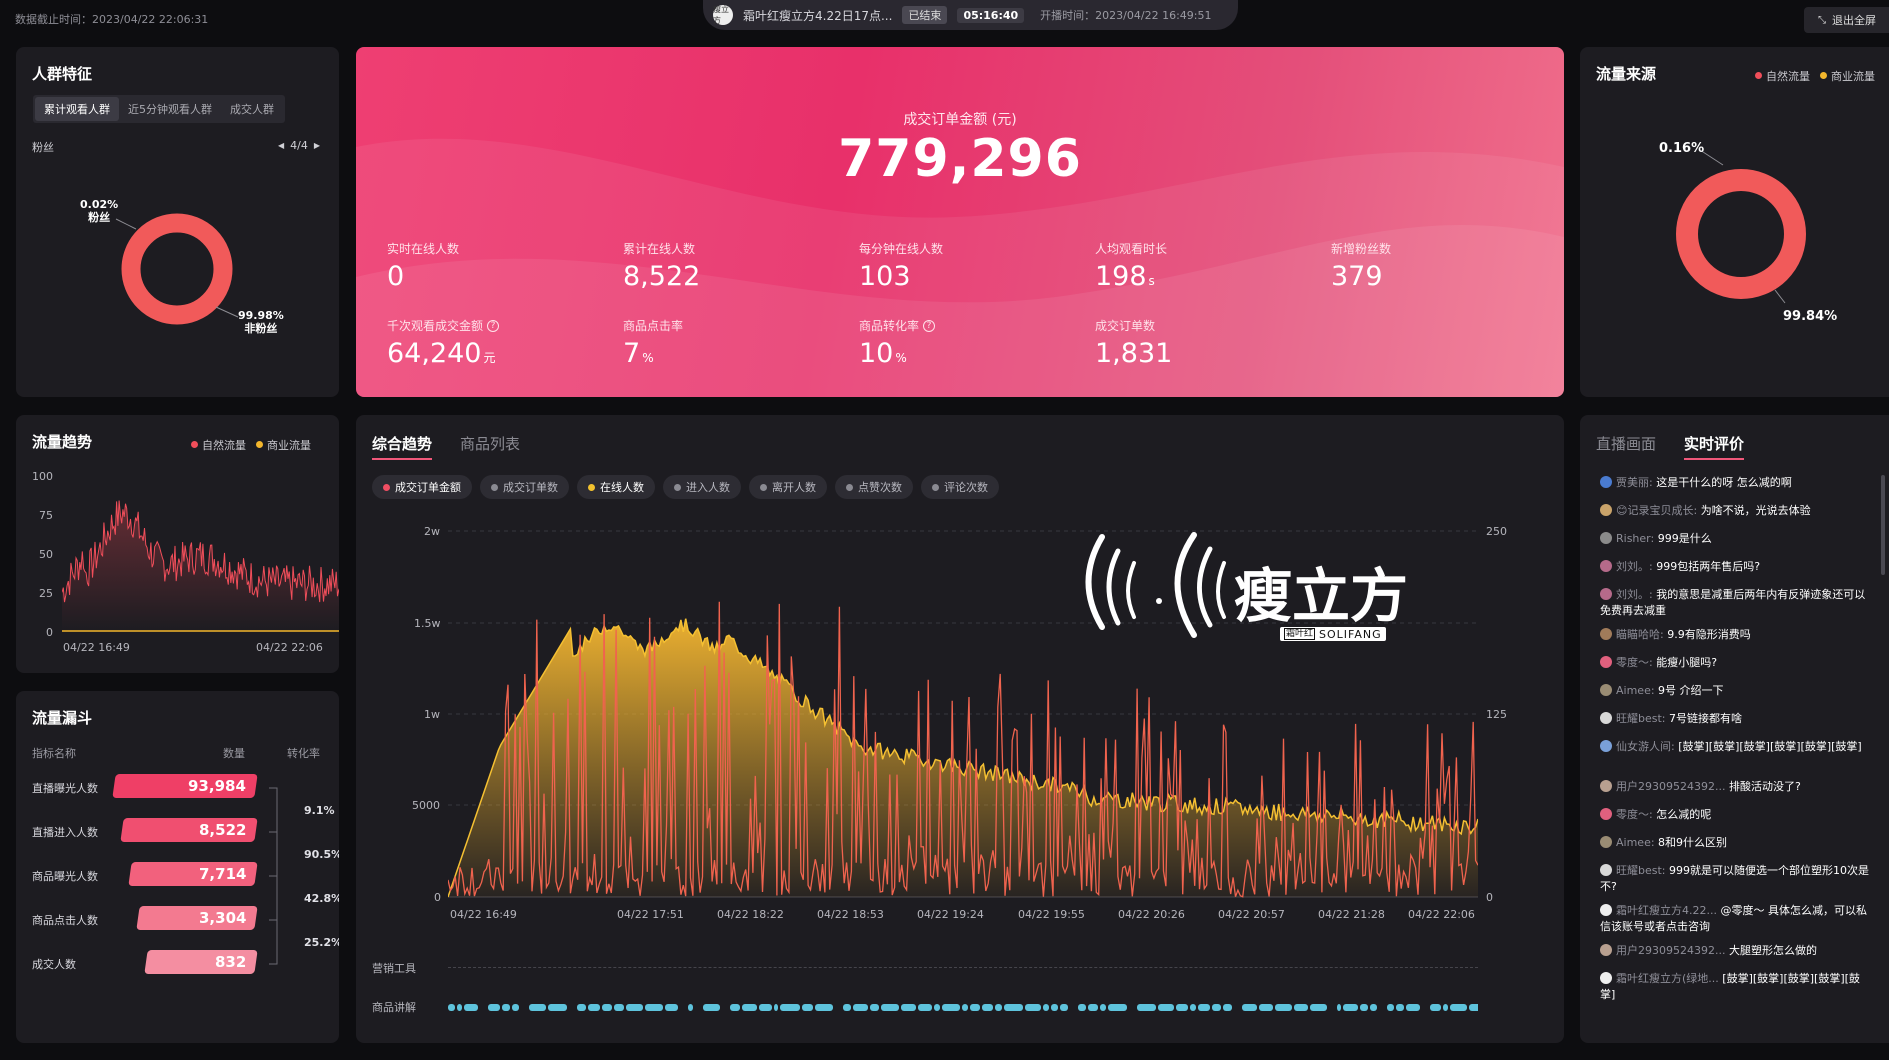 This screenshot has height=1060, width=1889. I want to click on funnel-head-rate: 转化率, so click(303, 753).